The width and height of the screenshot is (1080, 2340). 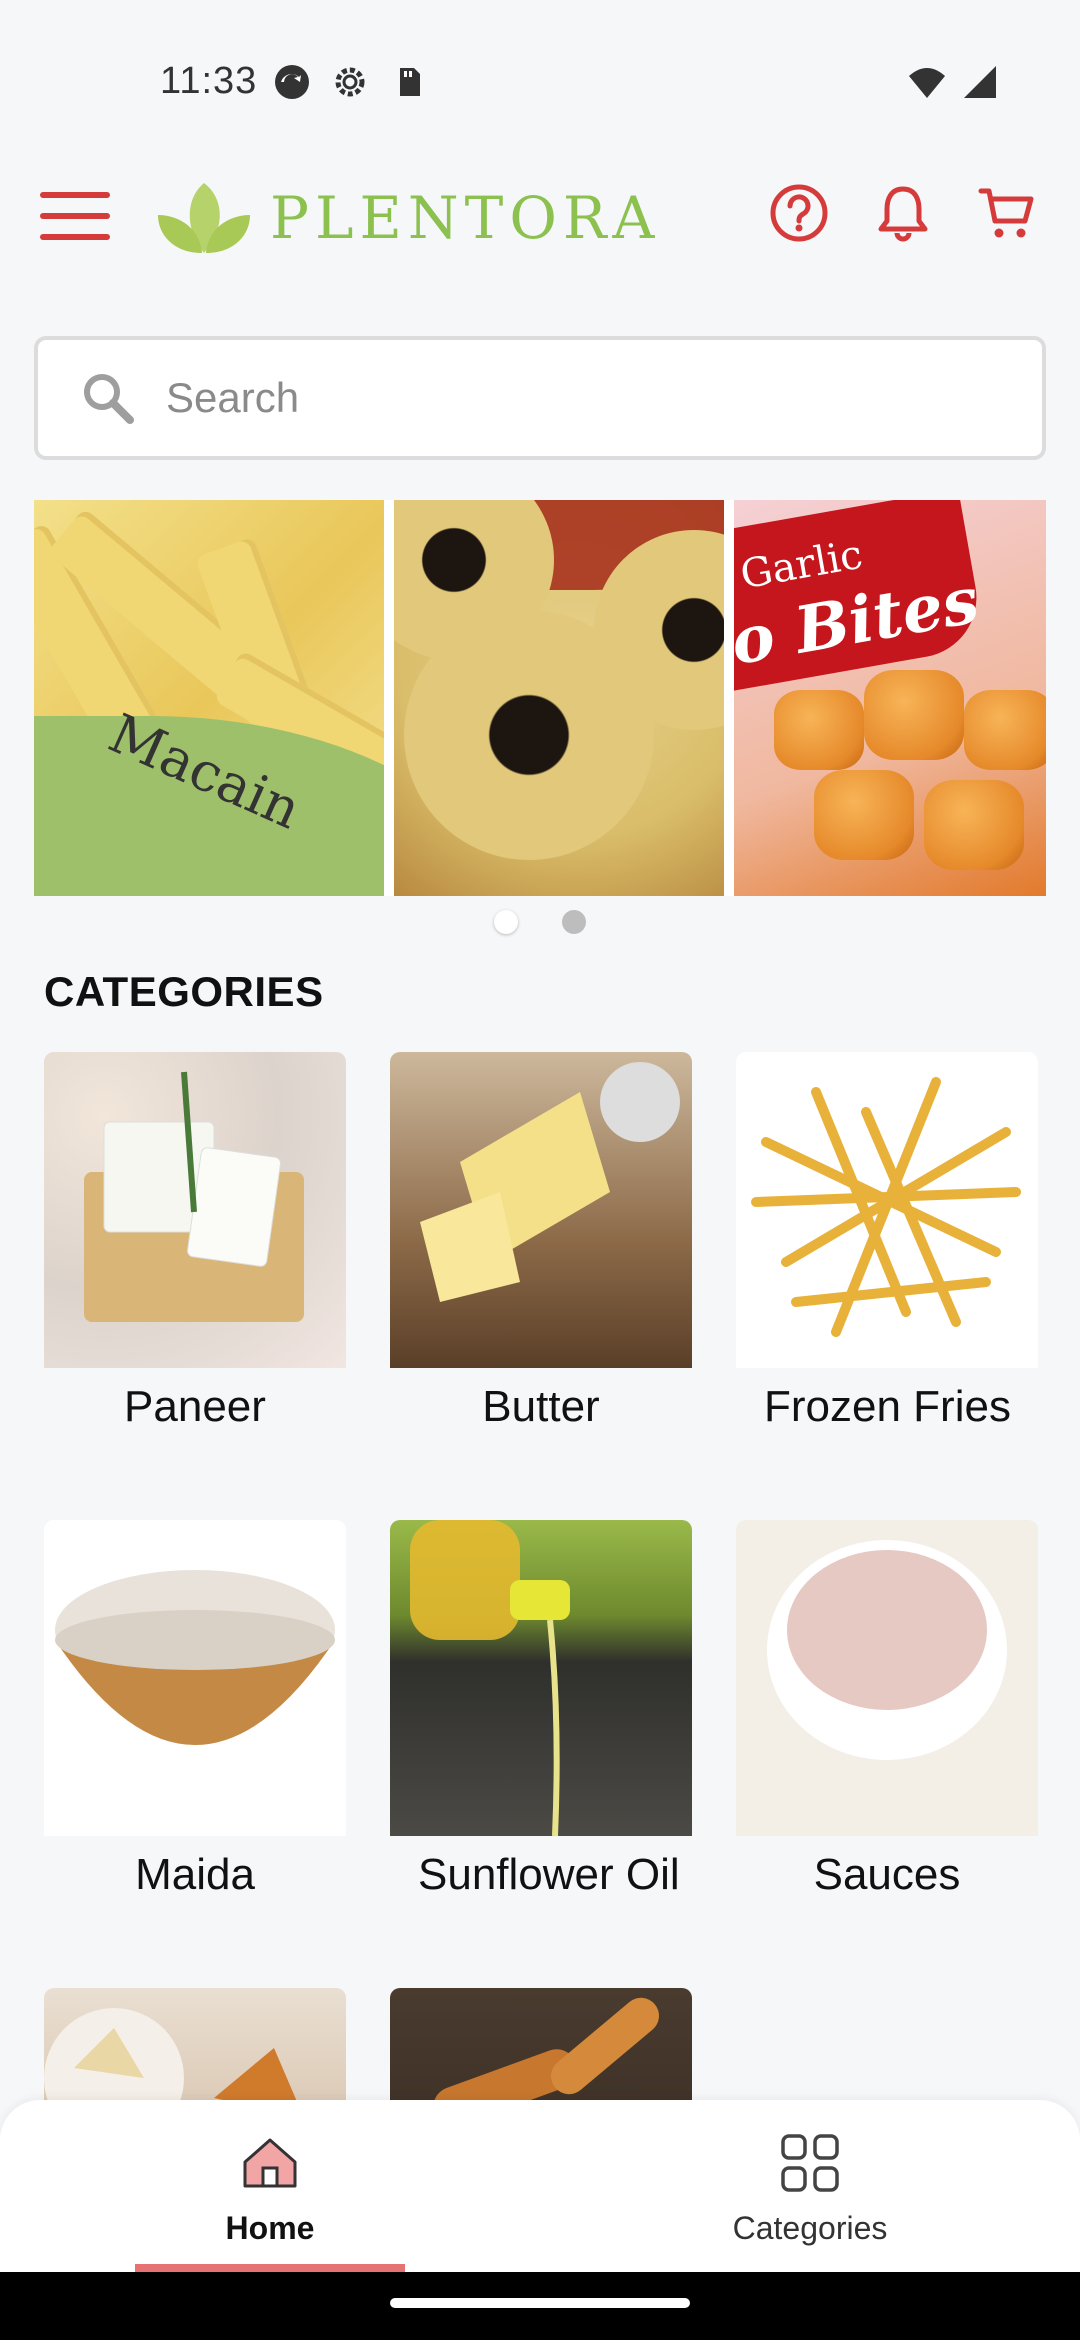 What do you see at coordinates (887, 1210) in the screenshot?
I see `fries-image` at bounding box center [887, 1210].